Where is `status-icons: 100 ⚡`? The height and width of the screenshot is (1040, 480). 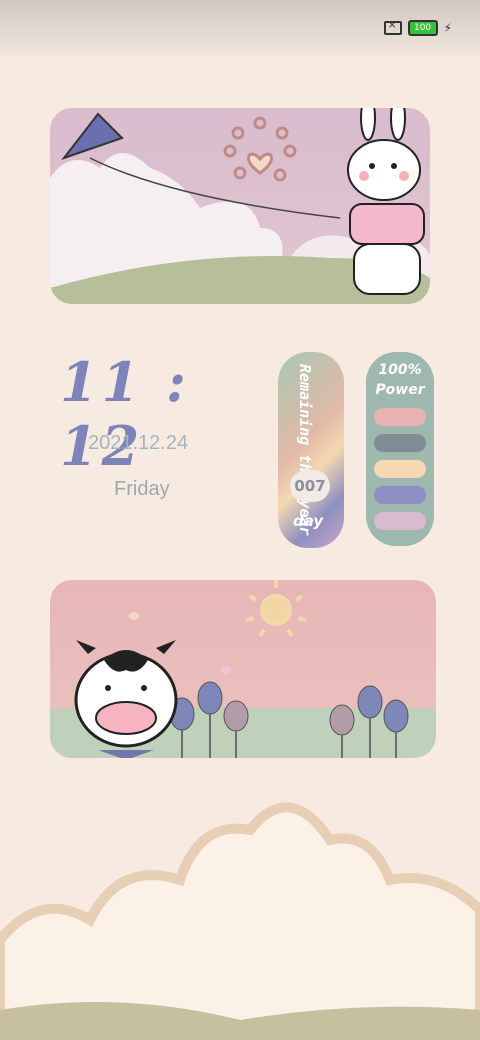 status-icons: 100 ⚡ is located at coordinates (417, 27).